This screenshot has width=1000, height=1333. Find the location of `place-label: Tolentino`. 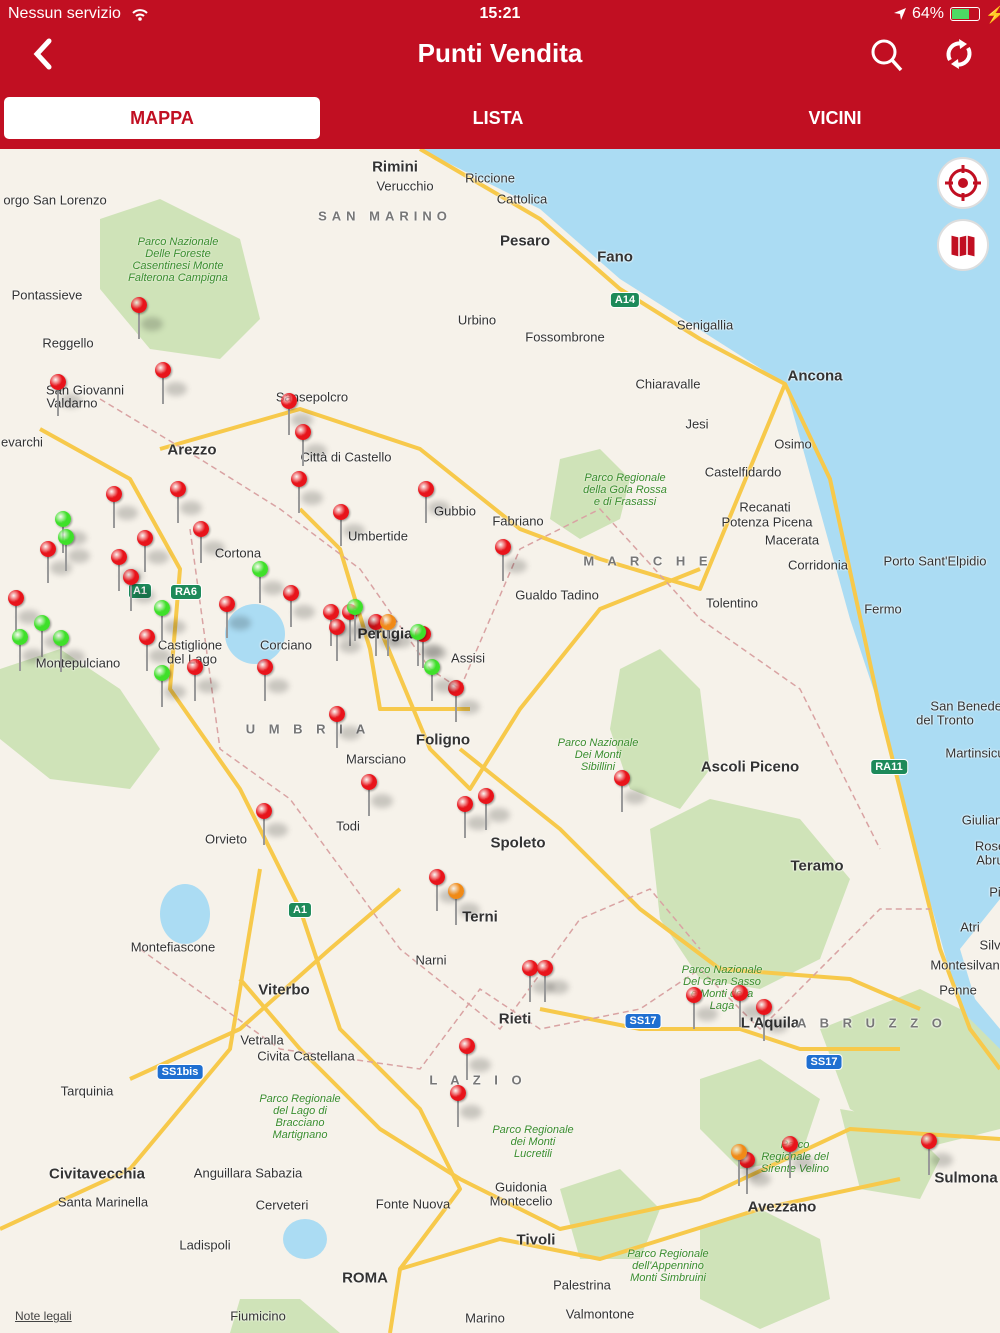

place-label: Tolentino is located at coordinates (732, 603).